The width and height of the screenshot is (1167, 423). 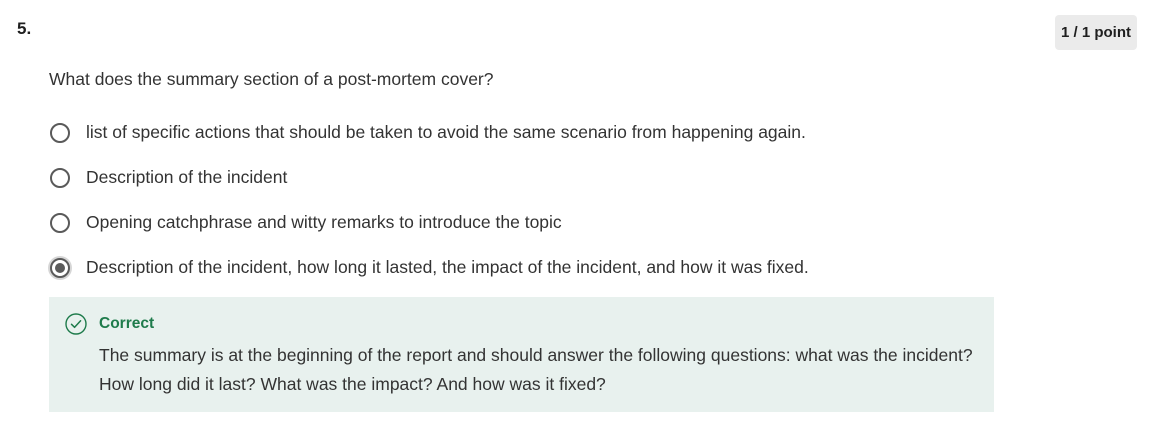 I want to click on score-badge: 1 / 1 point, so click(x=1095, y=32).